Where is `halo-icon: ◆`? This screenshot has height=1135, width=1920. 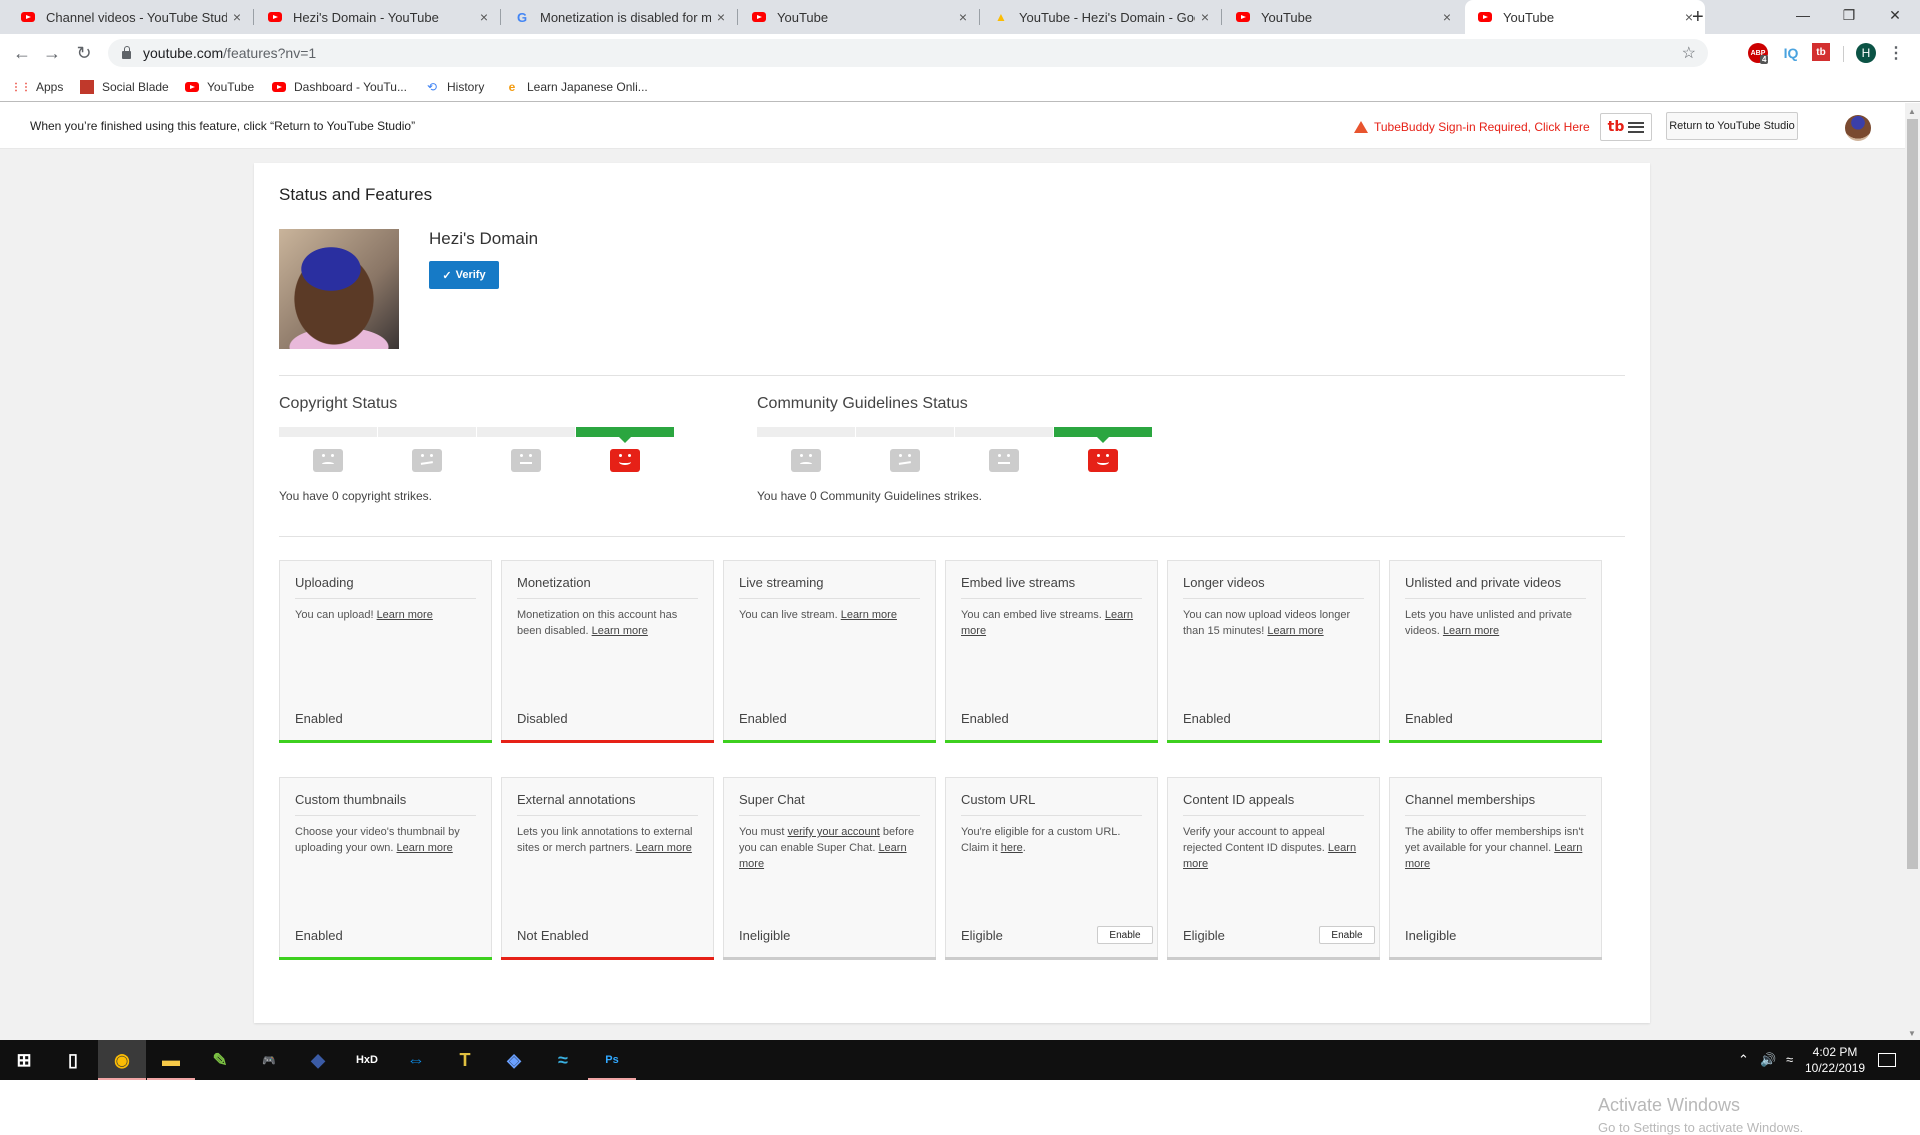 halo-icon: ◆ is located at coordinates (318, 1060).